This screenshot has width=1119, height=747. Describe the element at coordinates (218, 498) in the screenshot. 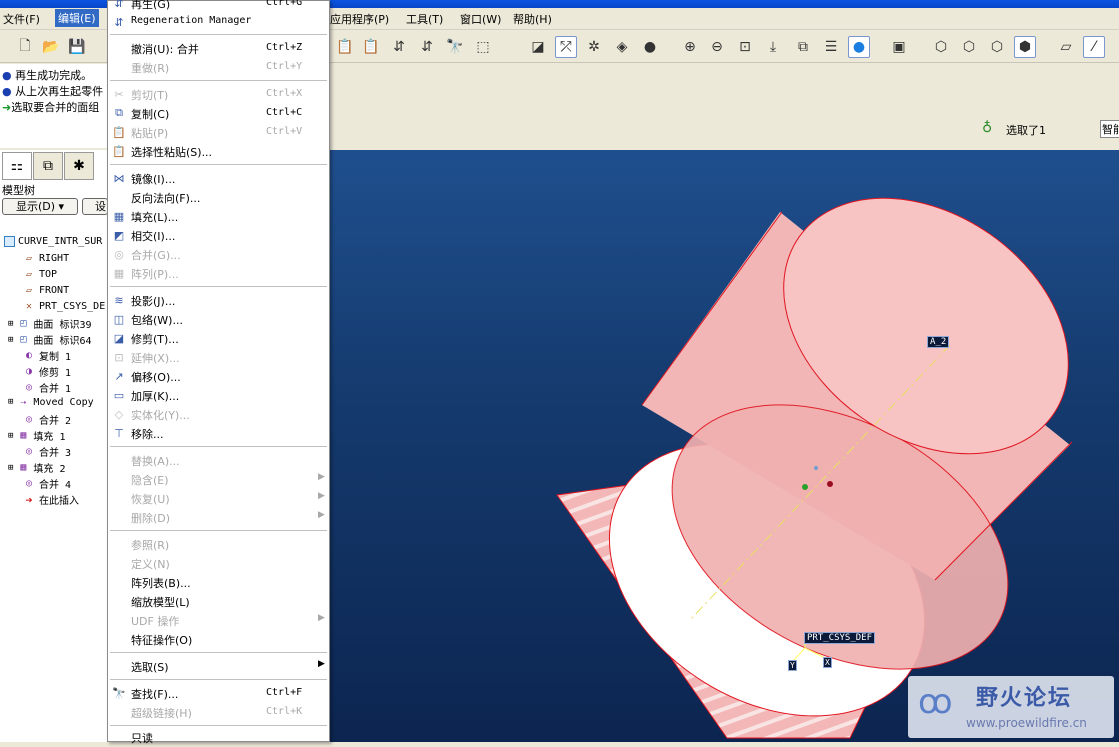

I see `menu-item-resume: 恢复(U) ▶` at that location.